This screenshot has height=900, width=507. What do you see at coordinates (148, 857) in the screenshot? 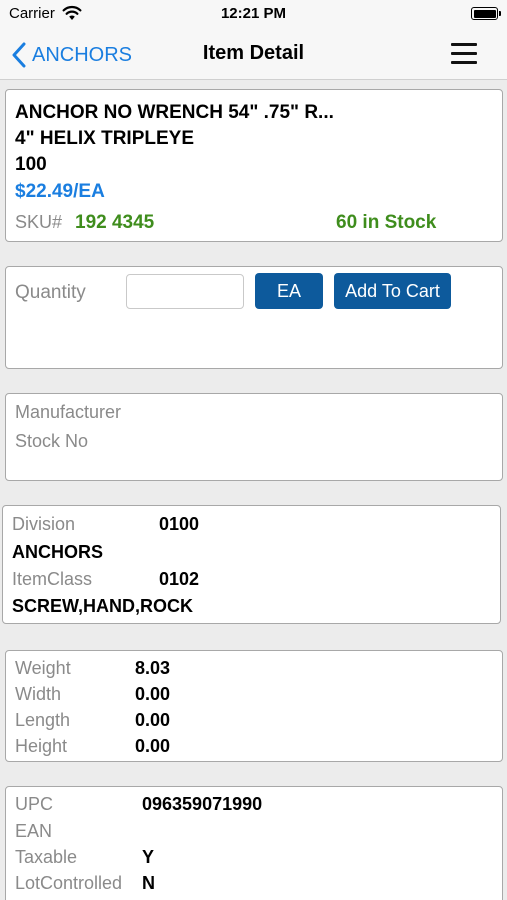
I see `taxable-value: Y` at bounding box center [148, 857].